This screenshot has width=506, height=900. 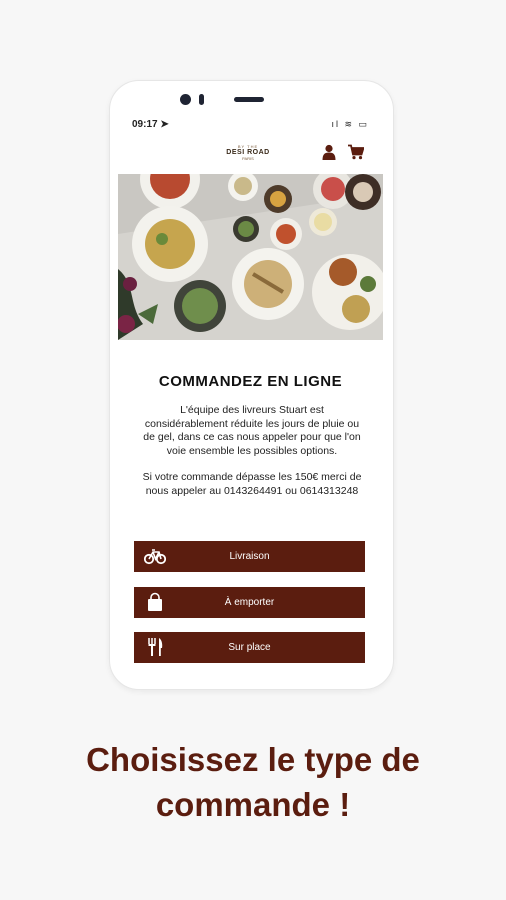 I want to click on takeaway-button: À emporter, so click(x=249, y=602).